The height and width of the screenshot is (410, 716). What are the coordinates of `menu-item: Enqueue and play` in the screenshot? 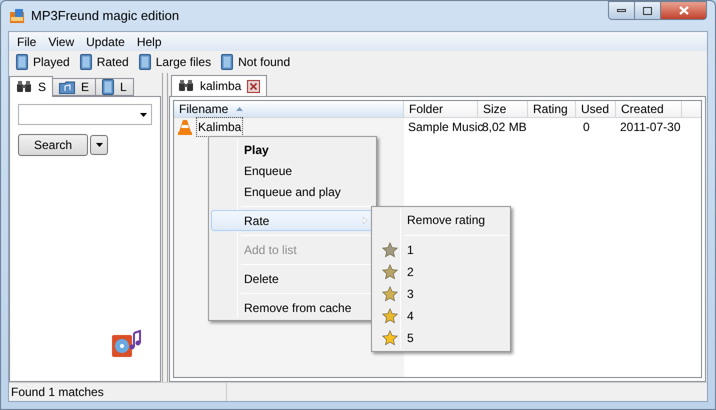 It's located at (292, 191).